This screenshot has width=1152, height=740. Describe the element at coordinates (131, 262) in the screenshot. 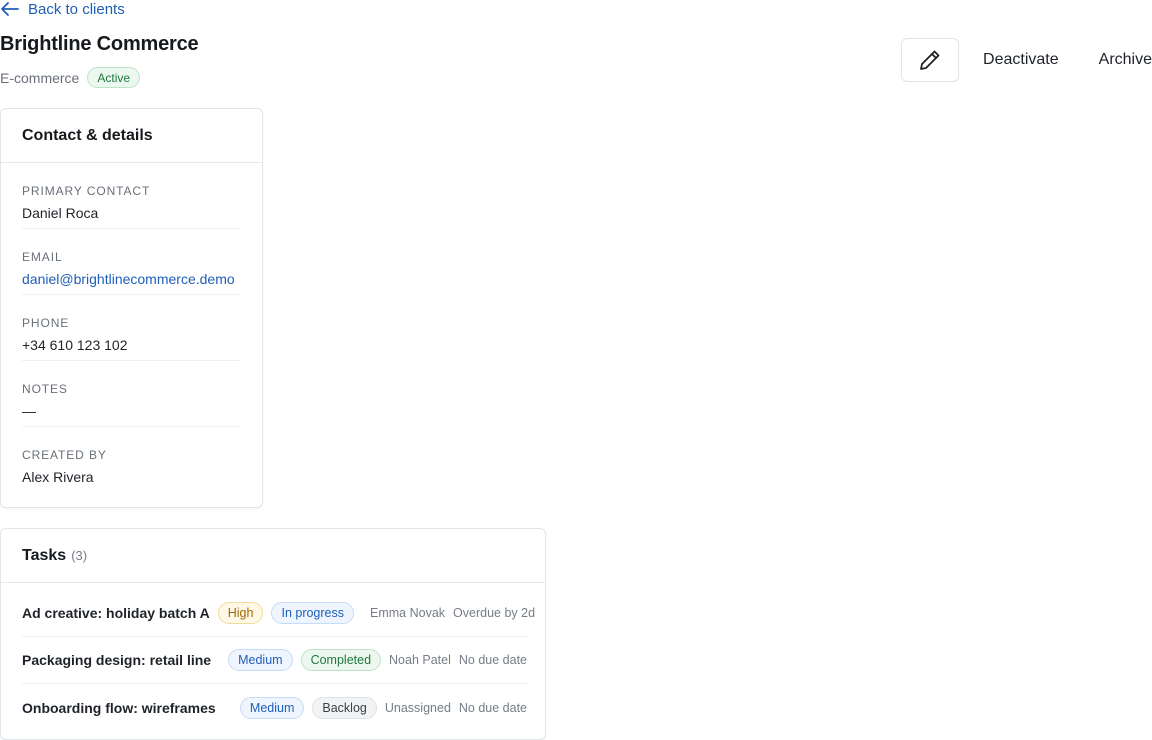

I see `field-email: Email daniel@brightlinecommerce.demo` at that location.